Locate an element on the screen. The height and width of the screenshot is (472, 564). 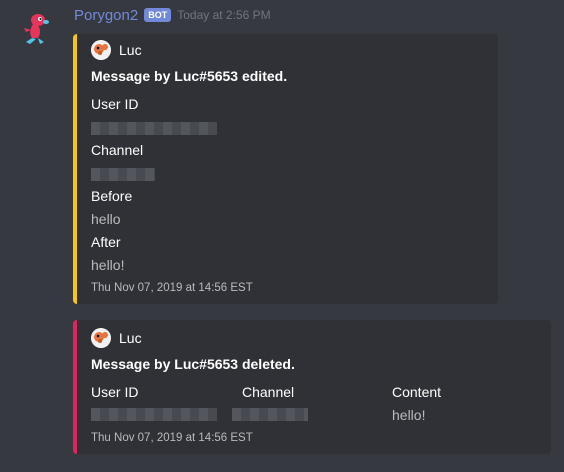
porygon2-avatar-icon is located at coordinates (36, 28).